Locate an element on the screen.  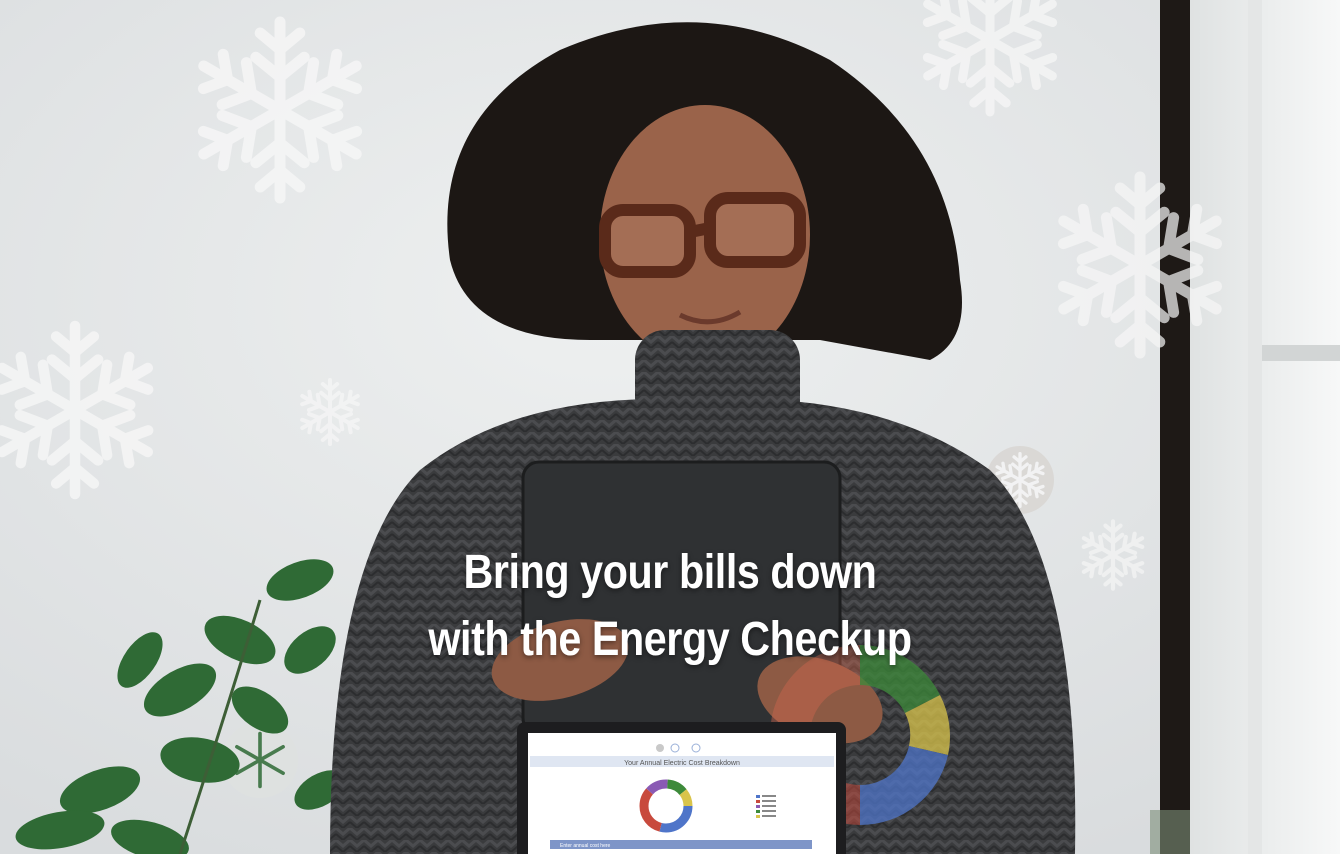
laptop-screen-title: Your Annual Electric Cost Breakdown is located at coordinates (682, 763).